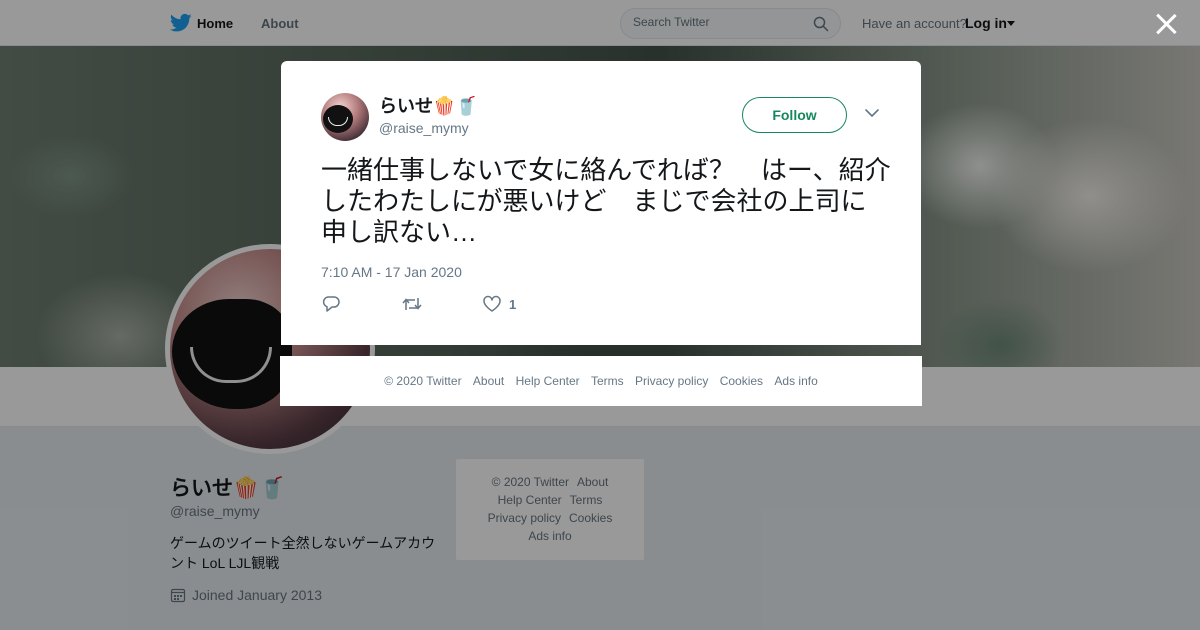 Image resolution: width=1200 pixels, height=630 pixels. Describe the element at coordinates (548, 381) in the screenshot. I see `footer-help-link: Help Center` at that location.